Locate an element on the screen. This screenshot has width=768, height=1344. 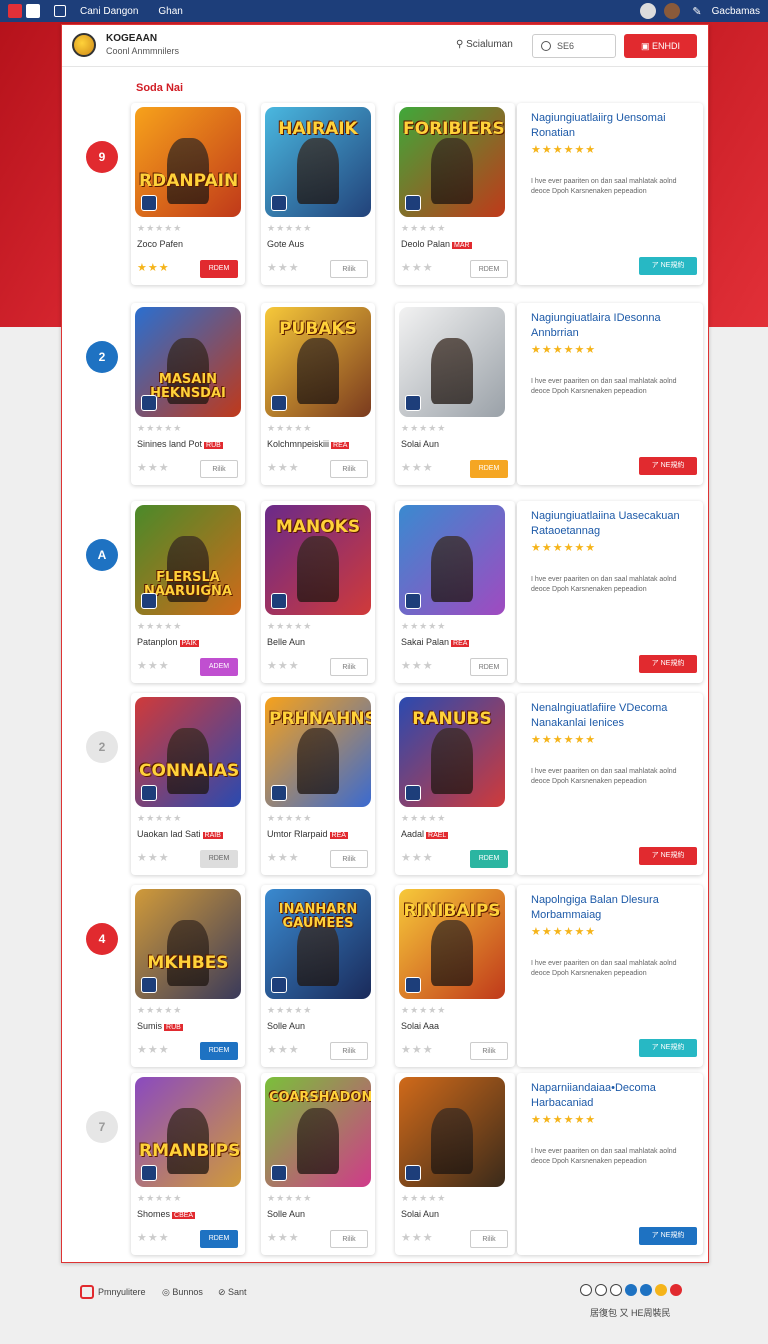
game-thumbnail: CONNAIAS is located at coordinates (188, 752).